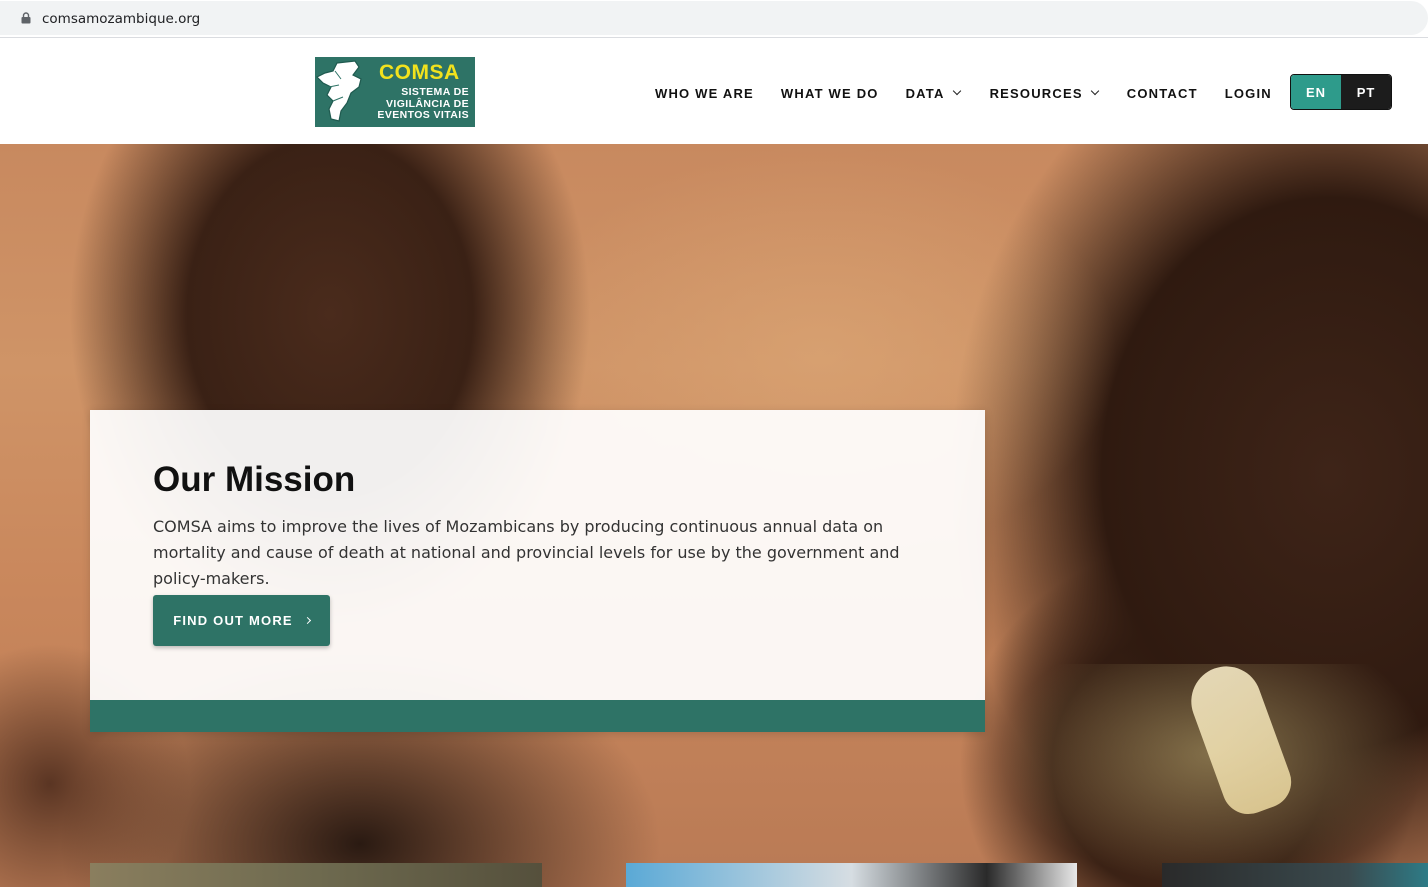  I want to click on language-switcher: EN PT, so click(1341, 92).